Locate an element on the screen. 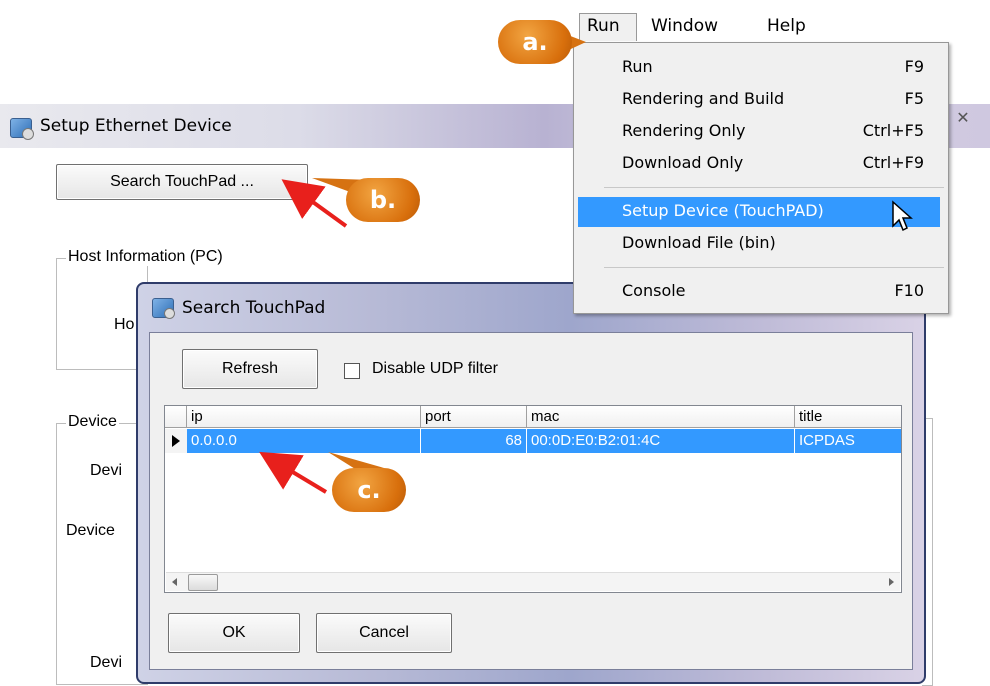  arrow-to-search-button is located at coordinates (314, 203).